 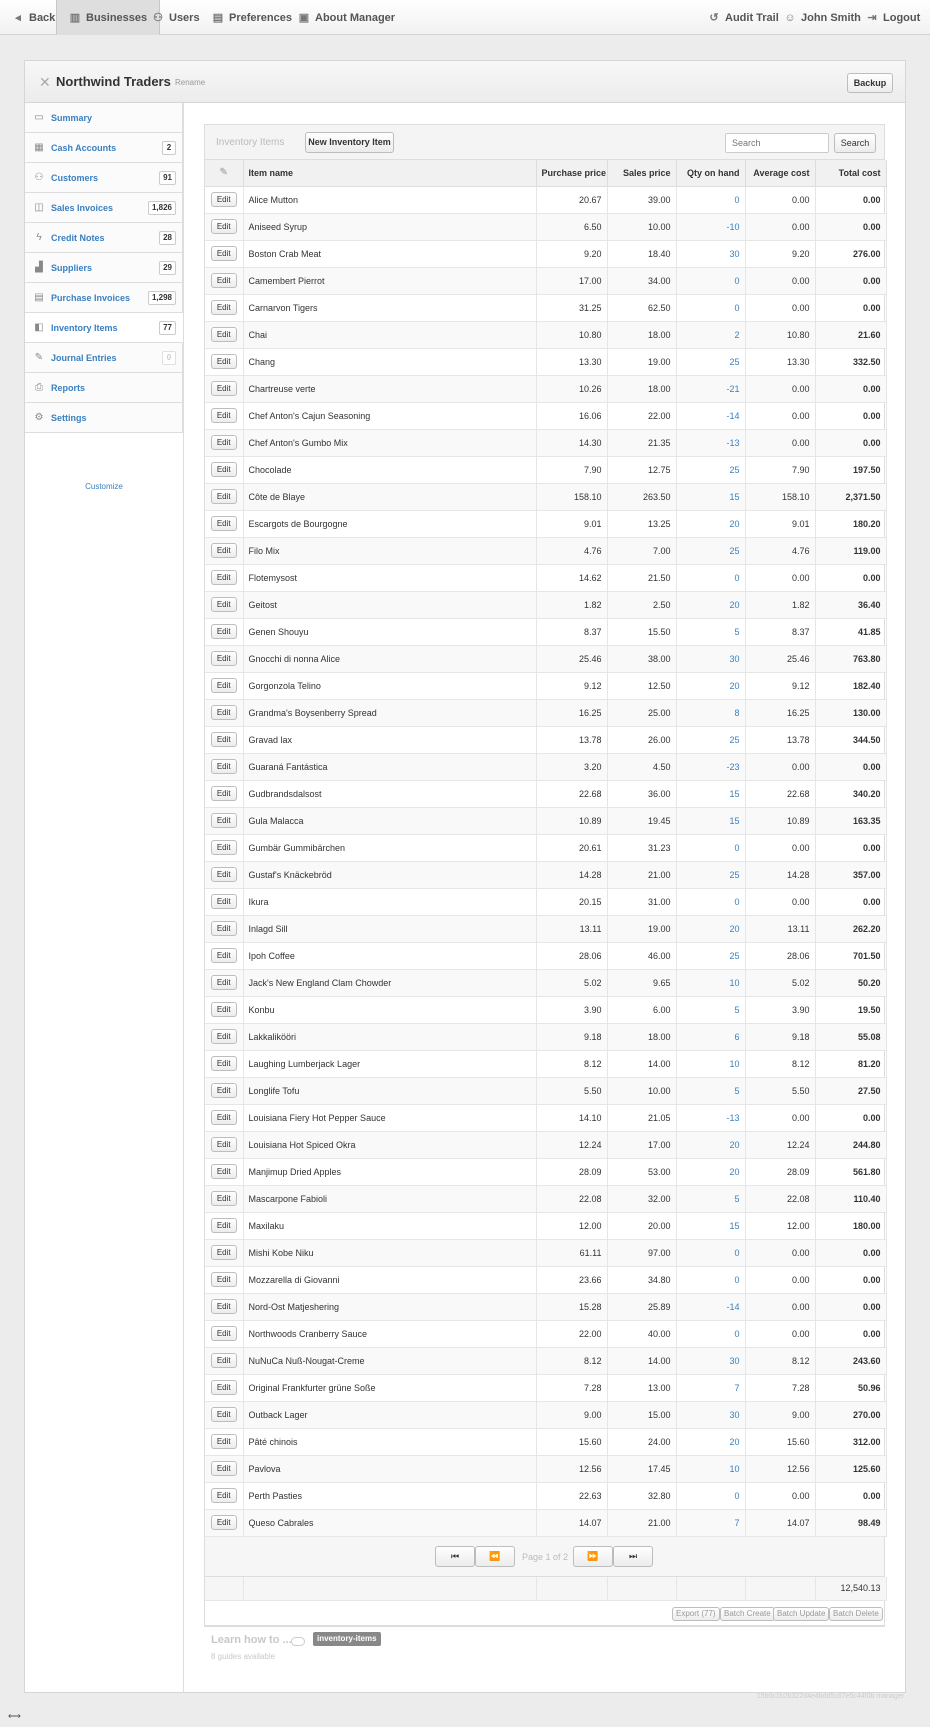 What do you see at coordinates (104, 418) in the screenshot?
I see `sidebar-item-settings: ⚙ Settings` at bounding box center [104, 418].